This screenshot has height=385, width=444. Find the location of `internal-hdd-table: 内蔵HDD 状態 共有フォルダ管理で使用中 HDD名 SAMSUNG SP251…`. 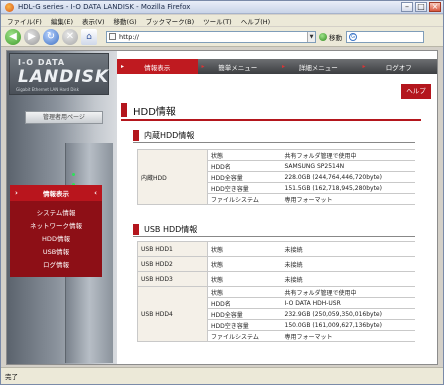

internal-hdd-table: 内蔵HDD 状態 共有フォルダ管理で使用中 HDD名 SAMSUNG SP251… is located at coordinates (276, 177).